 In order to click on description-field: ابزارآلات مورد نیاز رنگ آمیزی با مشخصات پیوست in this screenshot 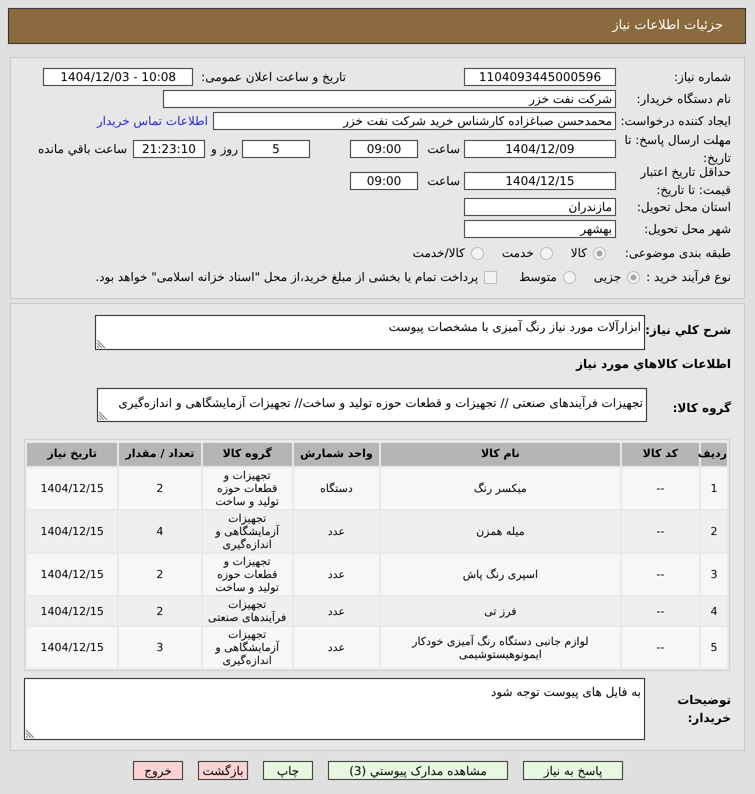, I will do `click(370, 332)`.